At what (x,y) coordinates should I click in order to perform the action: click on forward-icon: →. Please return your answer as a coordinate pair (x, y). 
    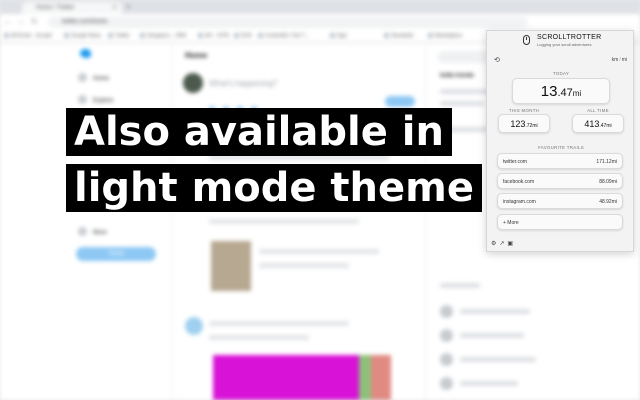
    Looking at the image, I should click on (21, 21).